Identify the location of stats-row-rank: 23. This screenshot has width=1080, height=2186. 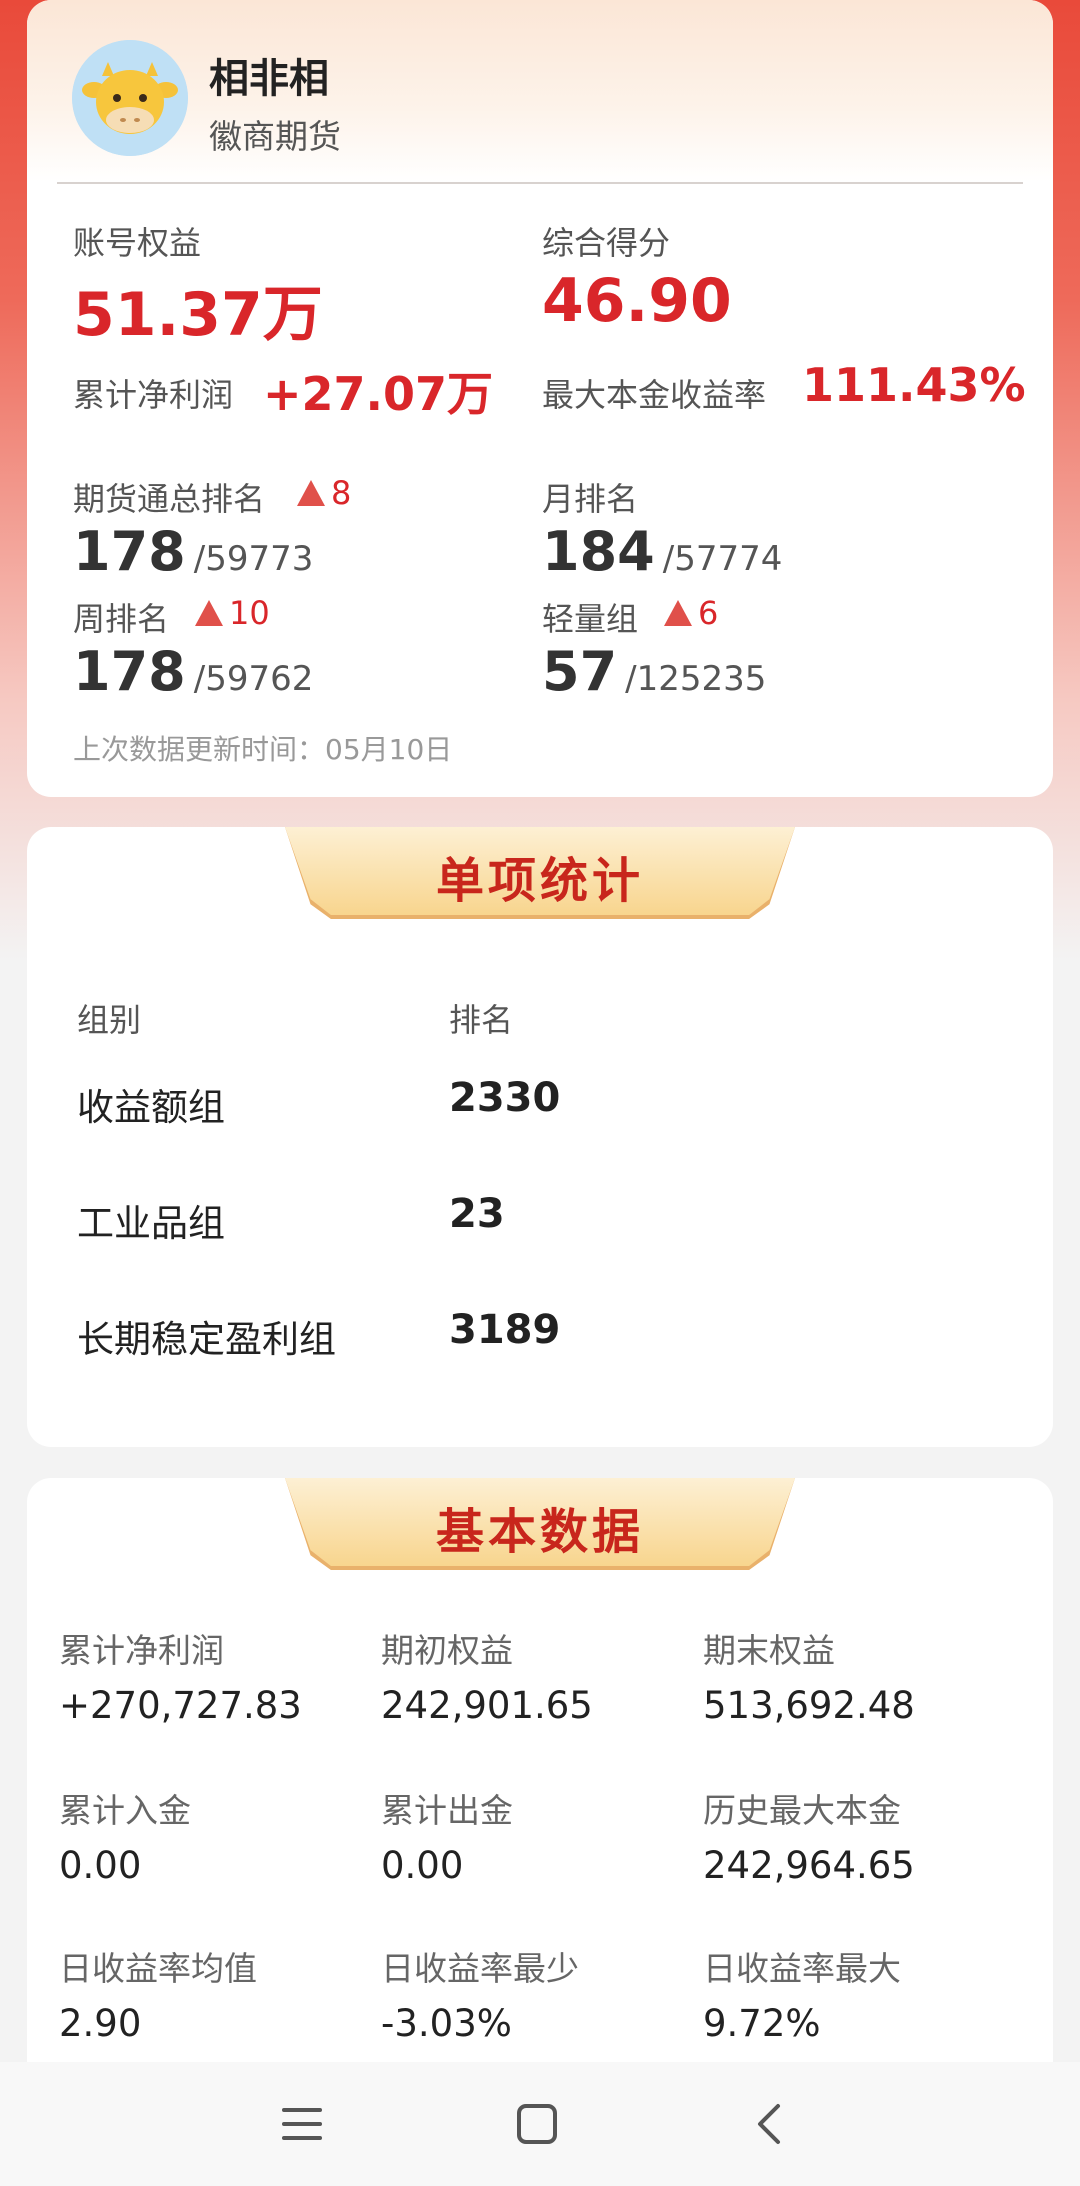
(477, 1214).